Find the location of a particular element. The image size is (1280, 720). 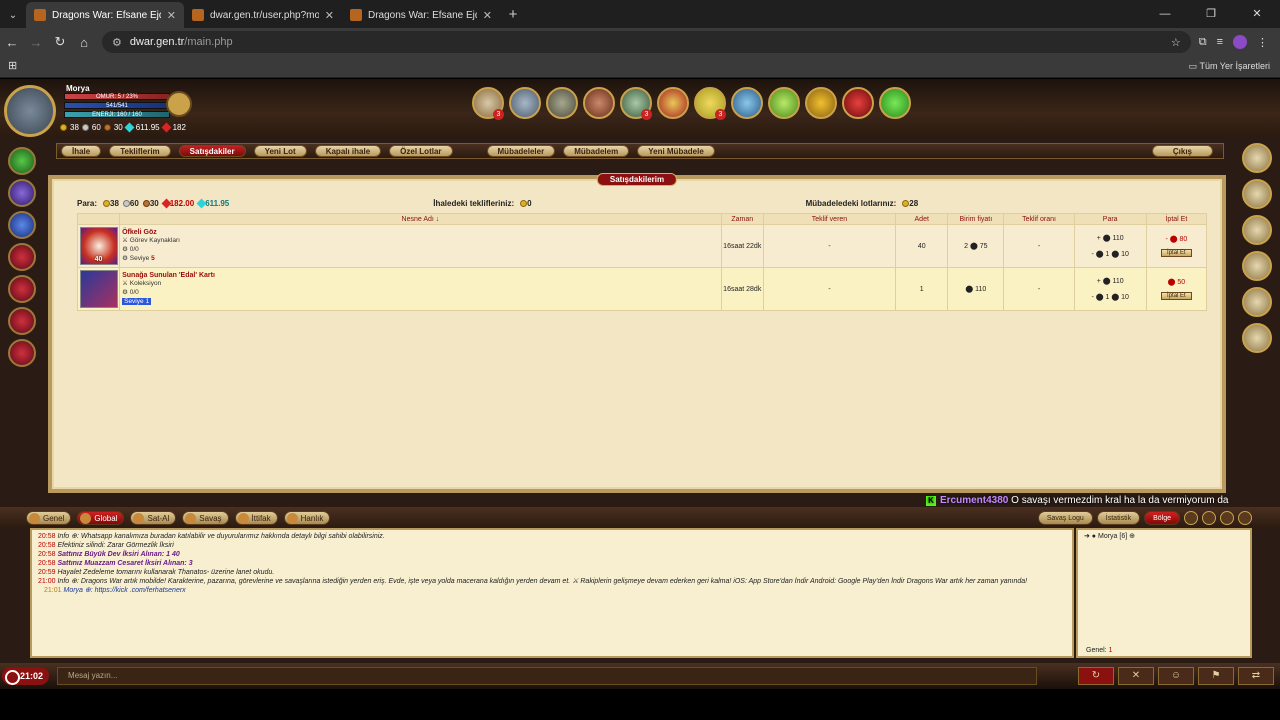

item-thumbnail is located at coordinates (98, 289).